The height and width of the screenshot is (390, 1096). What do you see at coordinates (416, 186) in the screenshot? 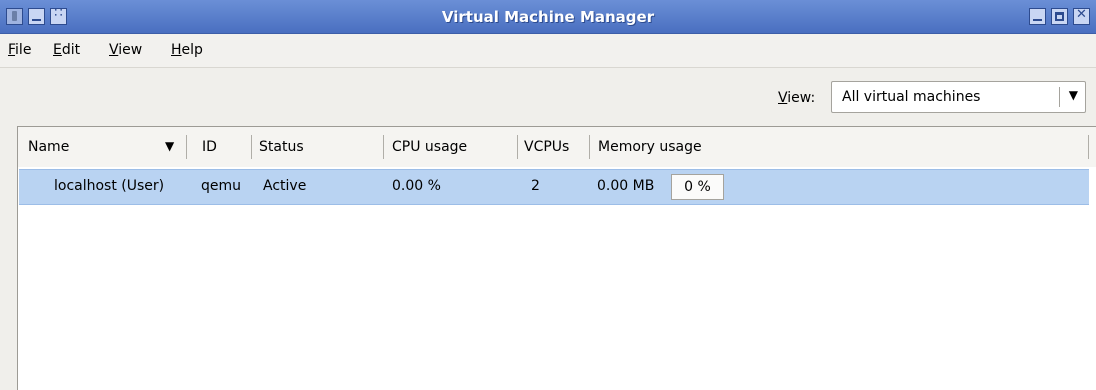
I see `cell-cpu: 0.00 %` at bounding box center [416, 186].